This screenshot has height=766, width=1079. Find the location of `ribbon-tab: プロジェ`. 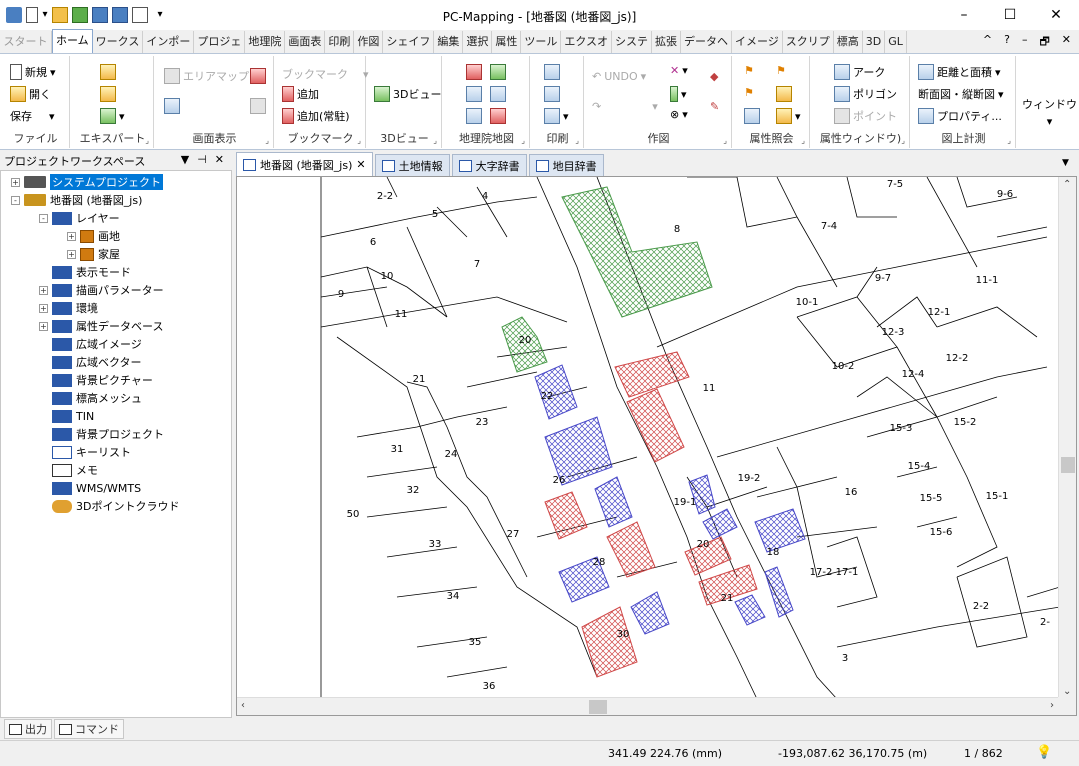

ribbon-tab: プロジェ is located at coordinates (220, 42).